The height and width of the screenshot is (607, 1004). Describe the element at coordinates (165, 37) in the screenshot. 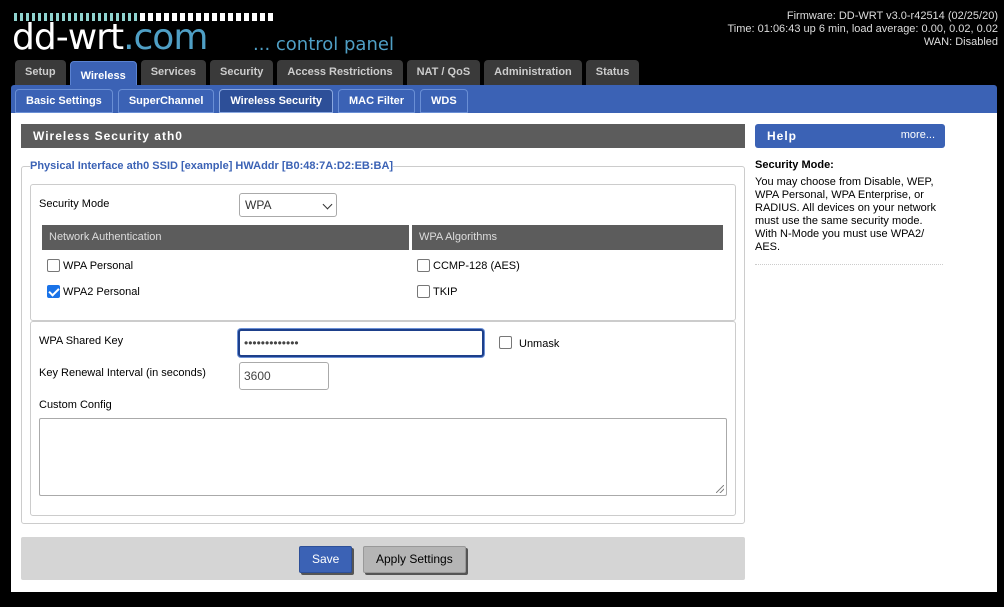

I see `logo-suffix: .com` at that location.